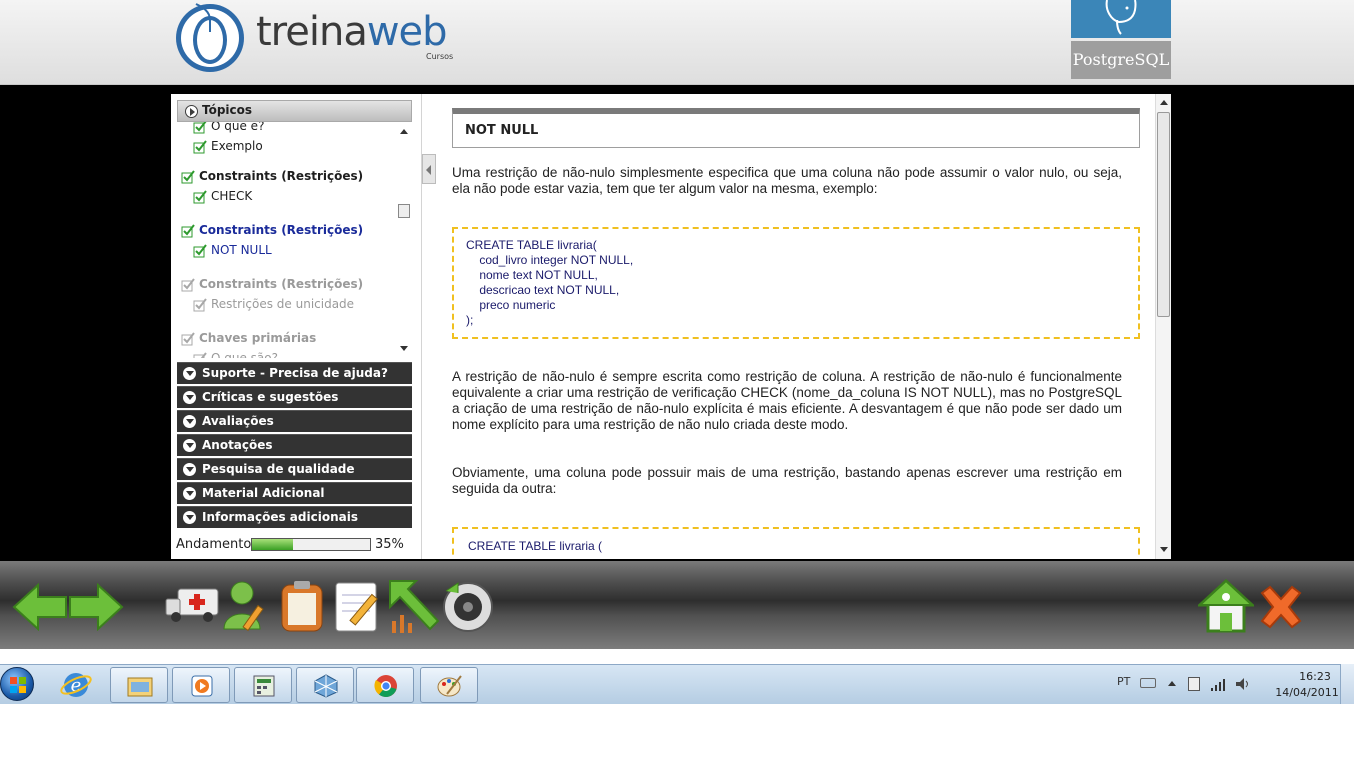 This screenshot has height=768, width=1366. I want to click on progress-label: Andamento, so click(214, 544).